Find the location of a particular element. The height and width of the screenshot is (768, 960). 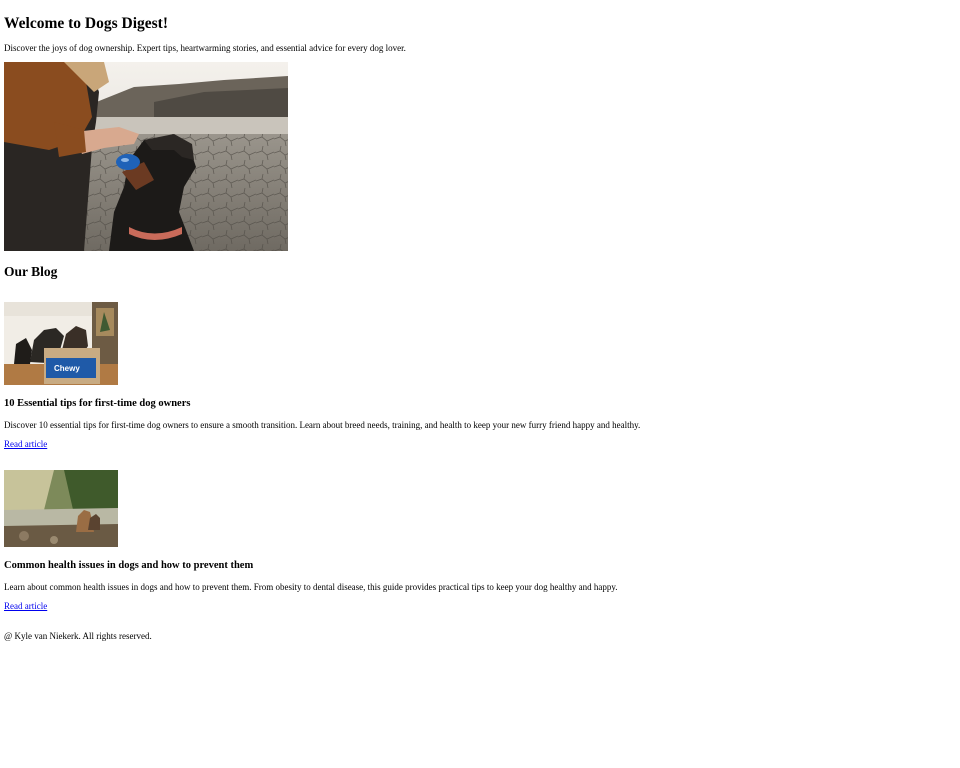

post-thumbnail: Chewy is located at coordinates (61, 343).